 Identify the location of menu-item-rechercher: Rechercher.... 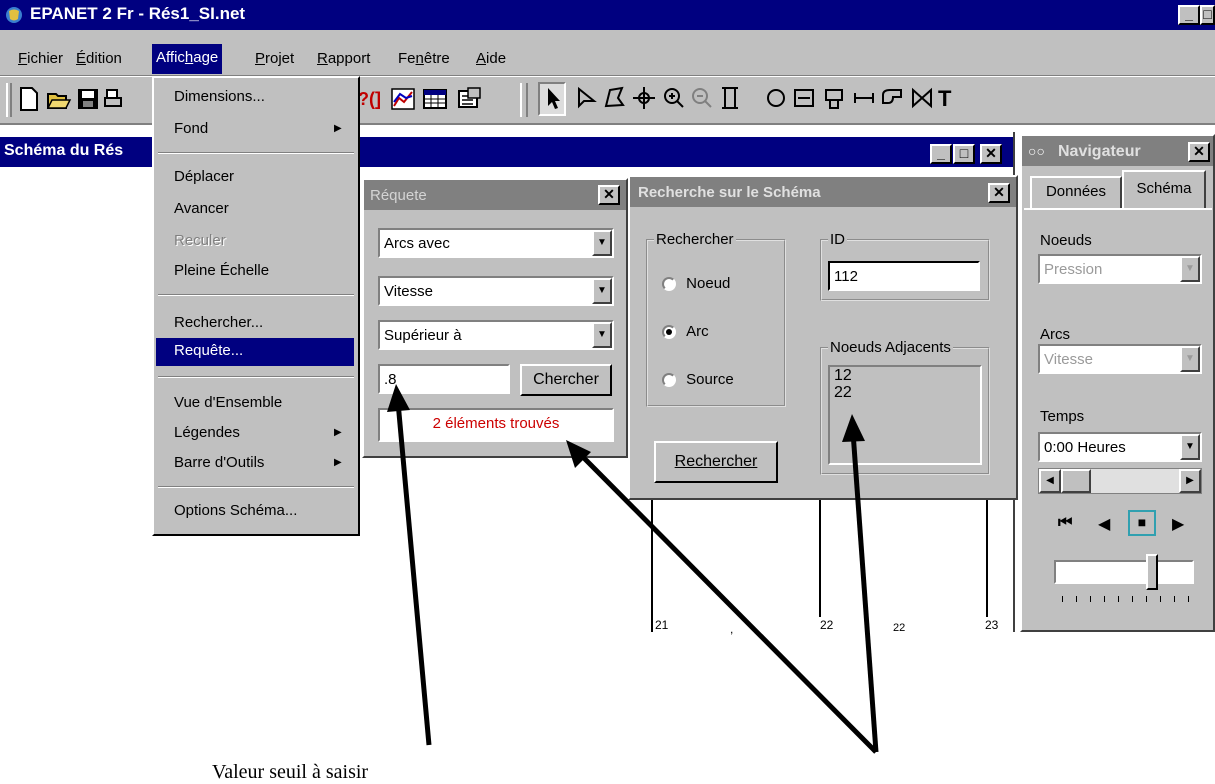
(218, 322).